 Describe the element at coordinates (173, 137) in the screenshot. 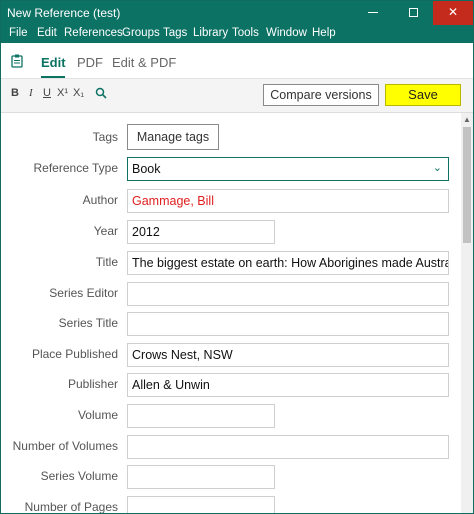

I see `manage-tags-button: Manage tags` at that location.